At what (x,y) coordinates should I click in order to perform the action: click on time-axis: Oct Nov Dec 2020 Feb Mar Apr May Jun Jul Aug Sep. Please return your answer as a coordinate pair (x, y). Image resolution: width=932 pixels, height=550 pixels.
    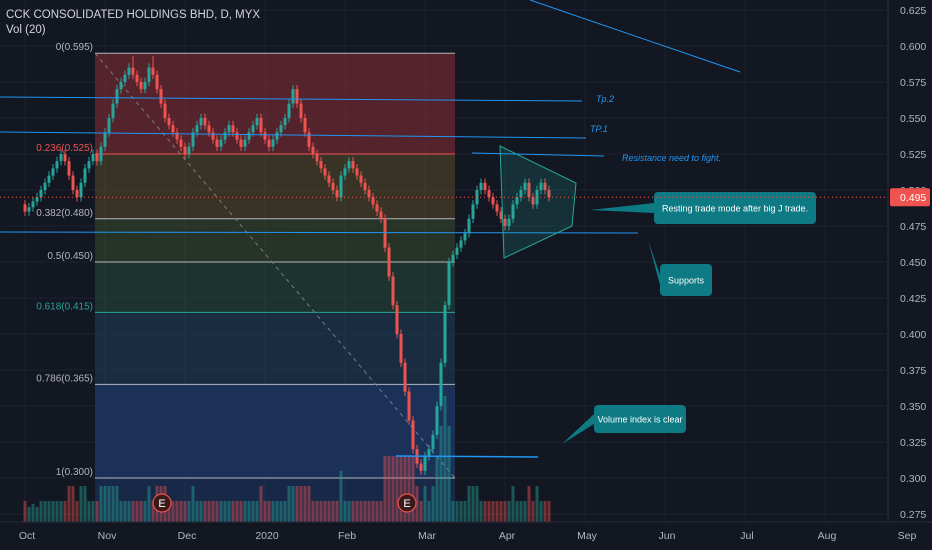
    Looking at the image, I should click on (466, 535).